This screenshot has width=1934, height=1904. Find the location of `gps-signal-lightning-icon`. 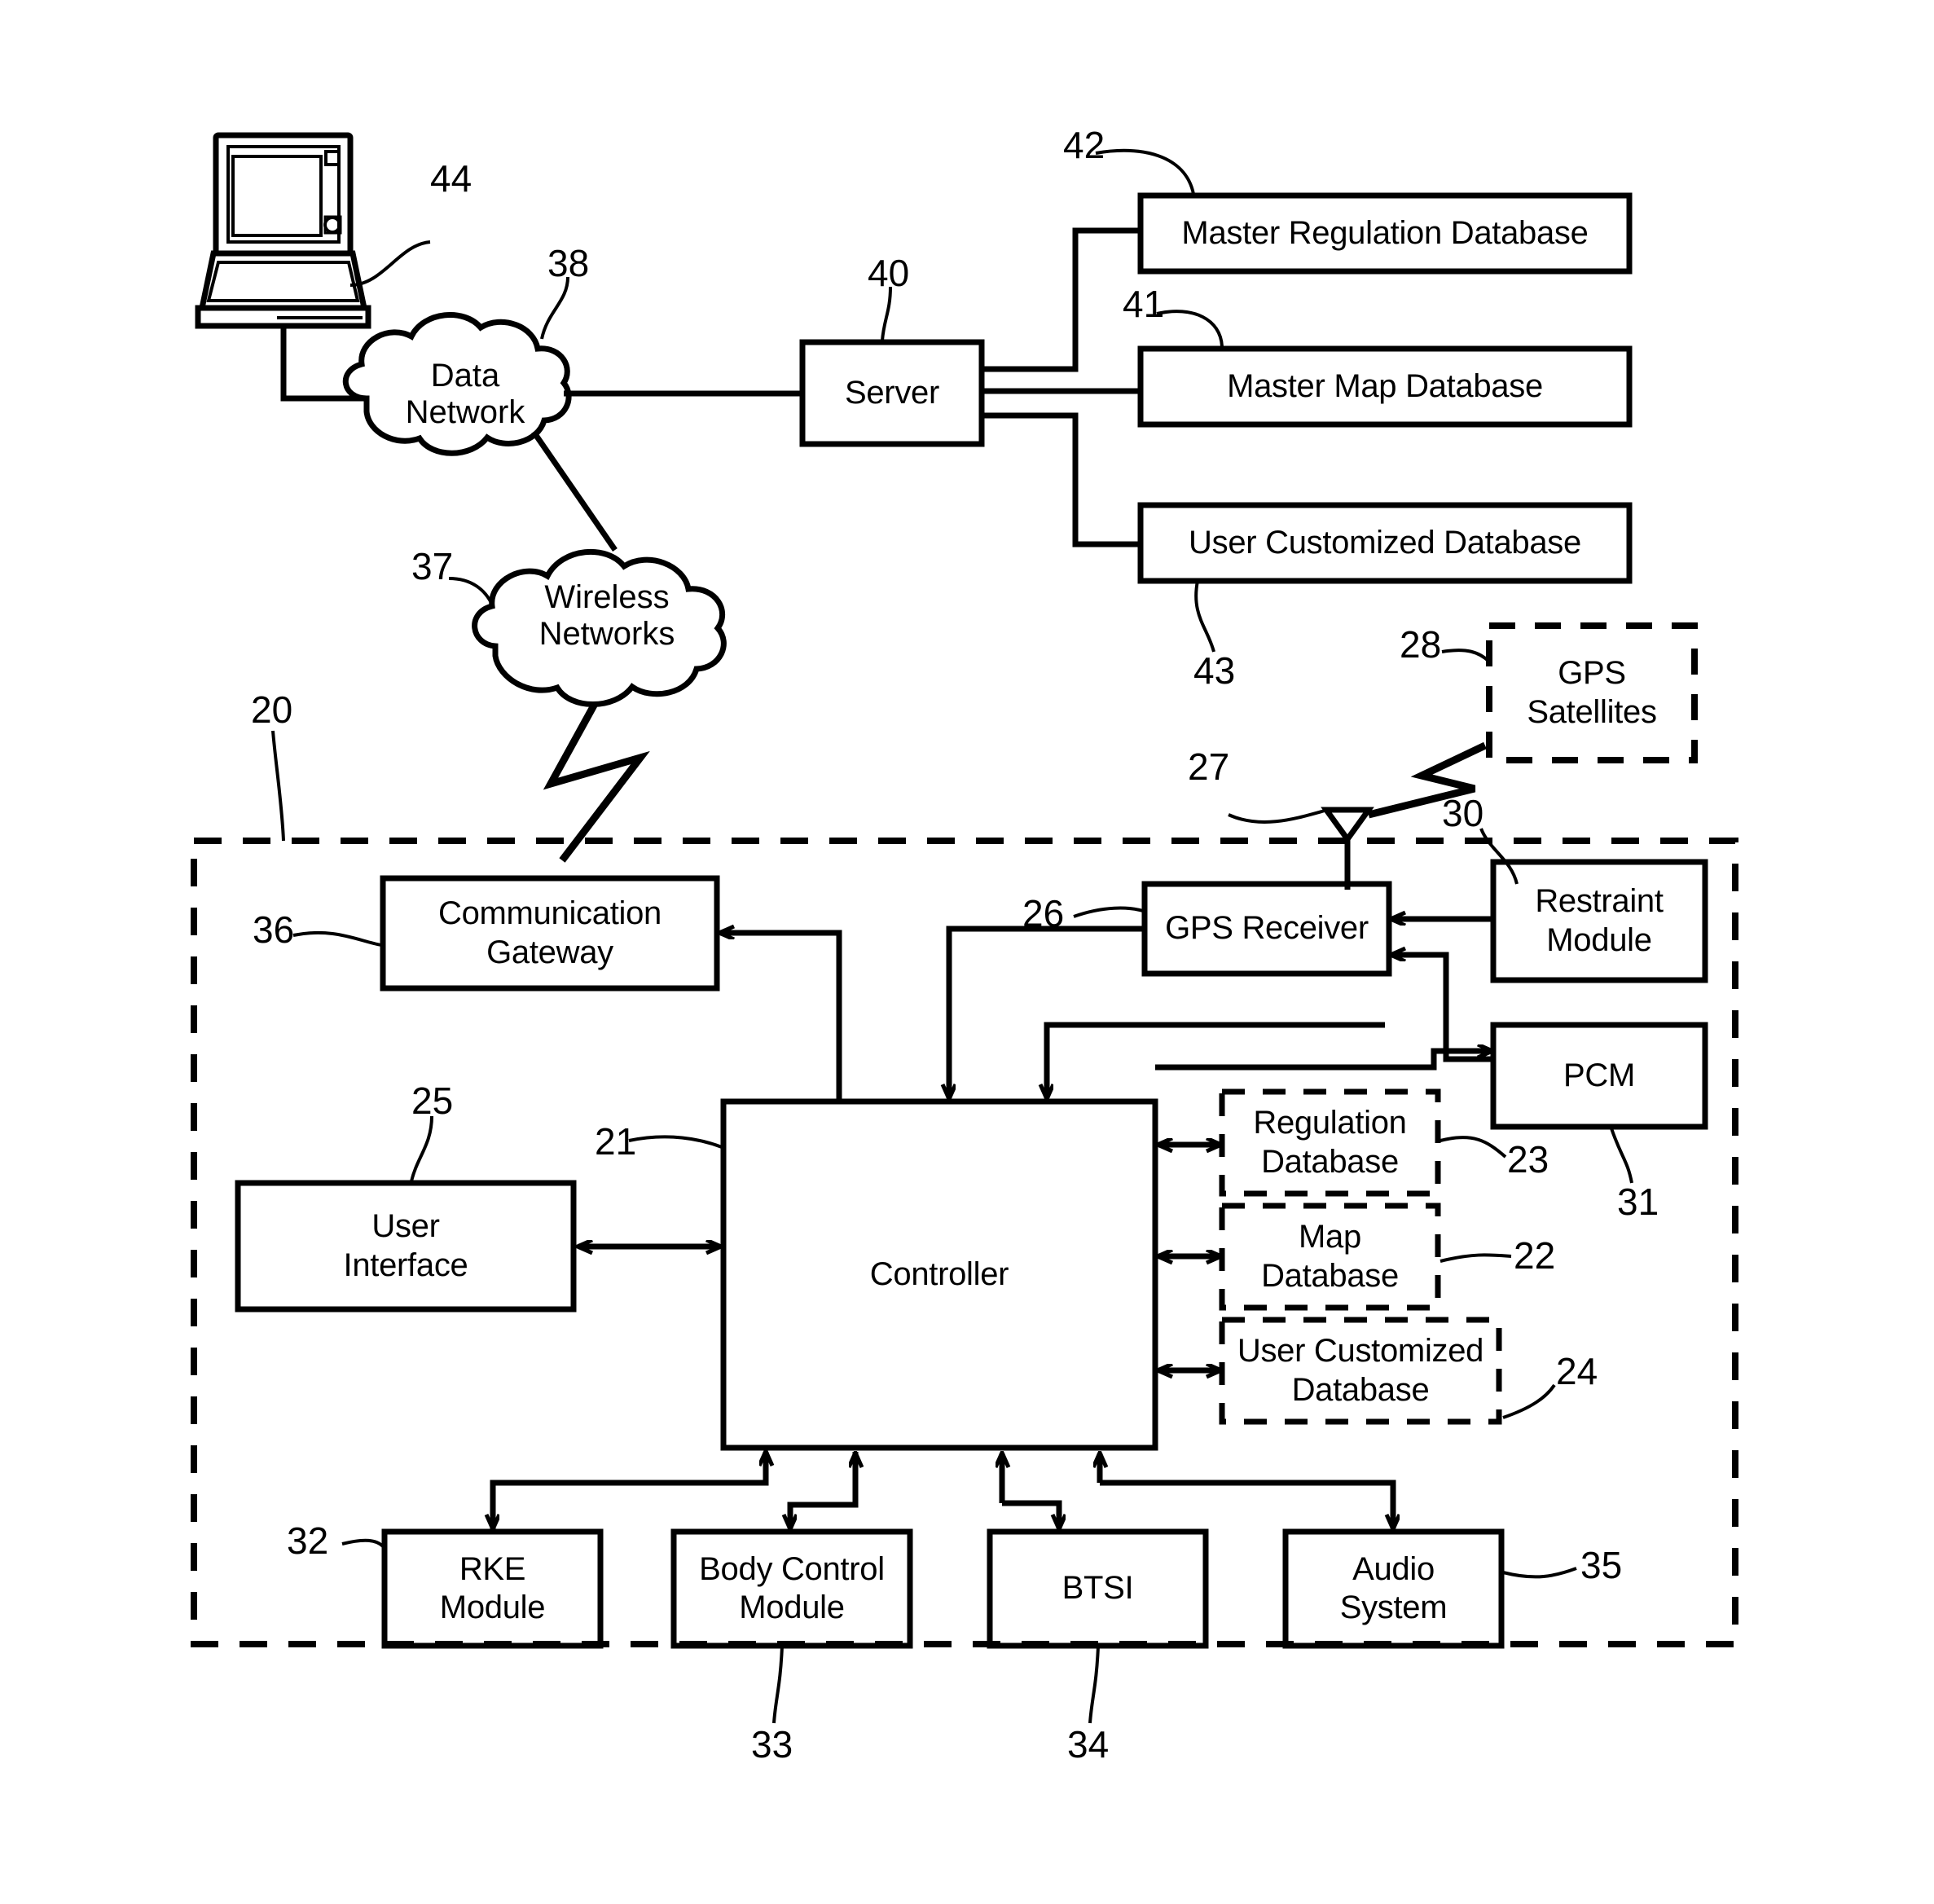

gps-signal-lightning-icon is located at coordinates (1427, 780).